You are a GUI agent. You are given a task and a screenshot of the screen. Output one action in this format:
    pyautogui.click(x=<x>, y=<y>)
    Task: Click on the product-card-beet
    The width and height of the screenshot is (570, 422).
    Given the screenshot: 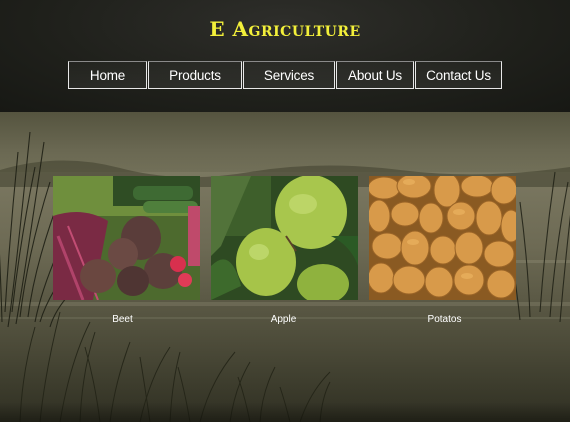 What is the action you would take?
    pyautogui.click(x=126, y=238)
    